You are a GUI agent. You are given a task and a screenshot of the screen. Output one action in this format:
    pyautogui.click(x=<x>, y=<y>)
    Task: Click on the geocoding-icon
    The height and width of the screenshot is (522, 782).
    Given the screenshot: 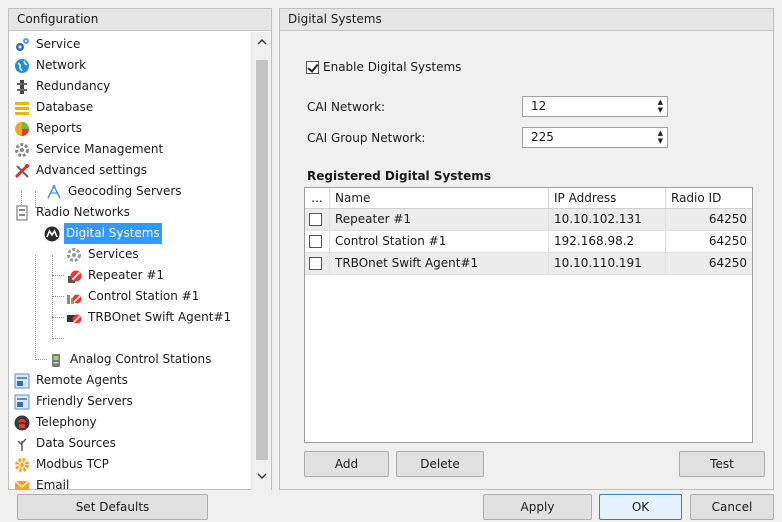 What is the action you would take?
    pyautogui.click(x=54, y=192)
    